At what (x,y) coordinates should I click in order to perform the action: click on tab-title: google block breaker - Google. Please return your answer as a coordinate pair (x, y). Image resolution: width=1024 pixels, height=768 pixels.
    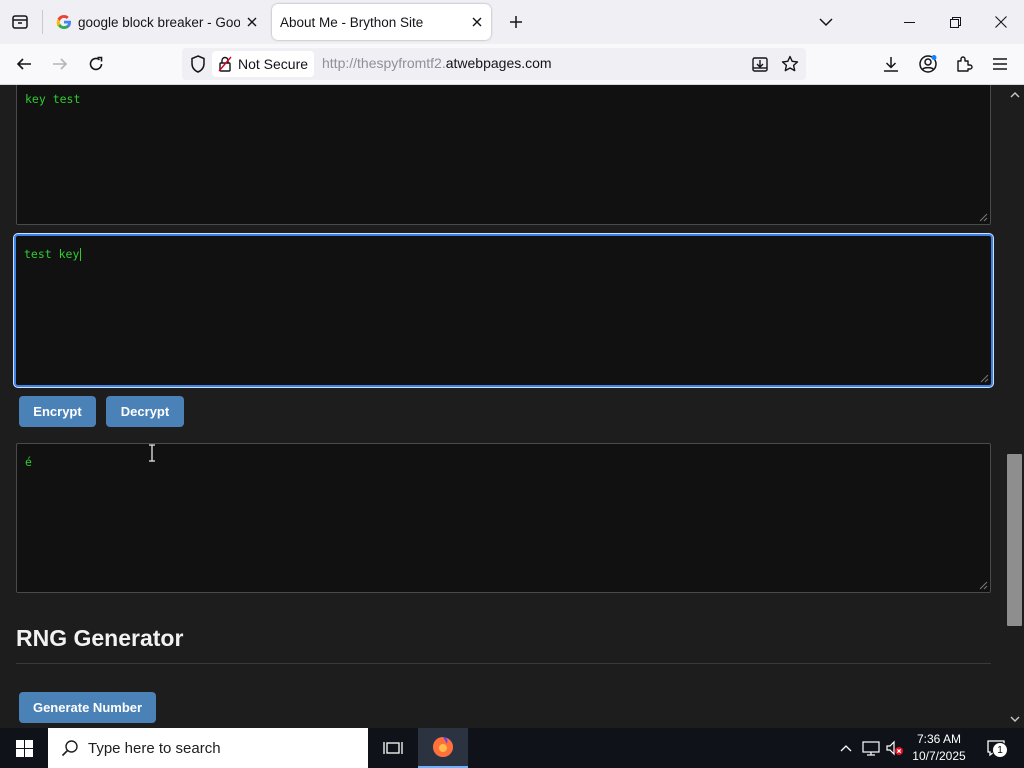
    Looking at the image, I should click on (159, 22).